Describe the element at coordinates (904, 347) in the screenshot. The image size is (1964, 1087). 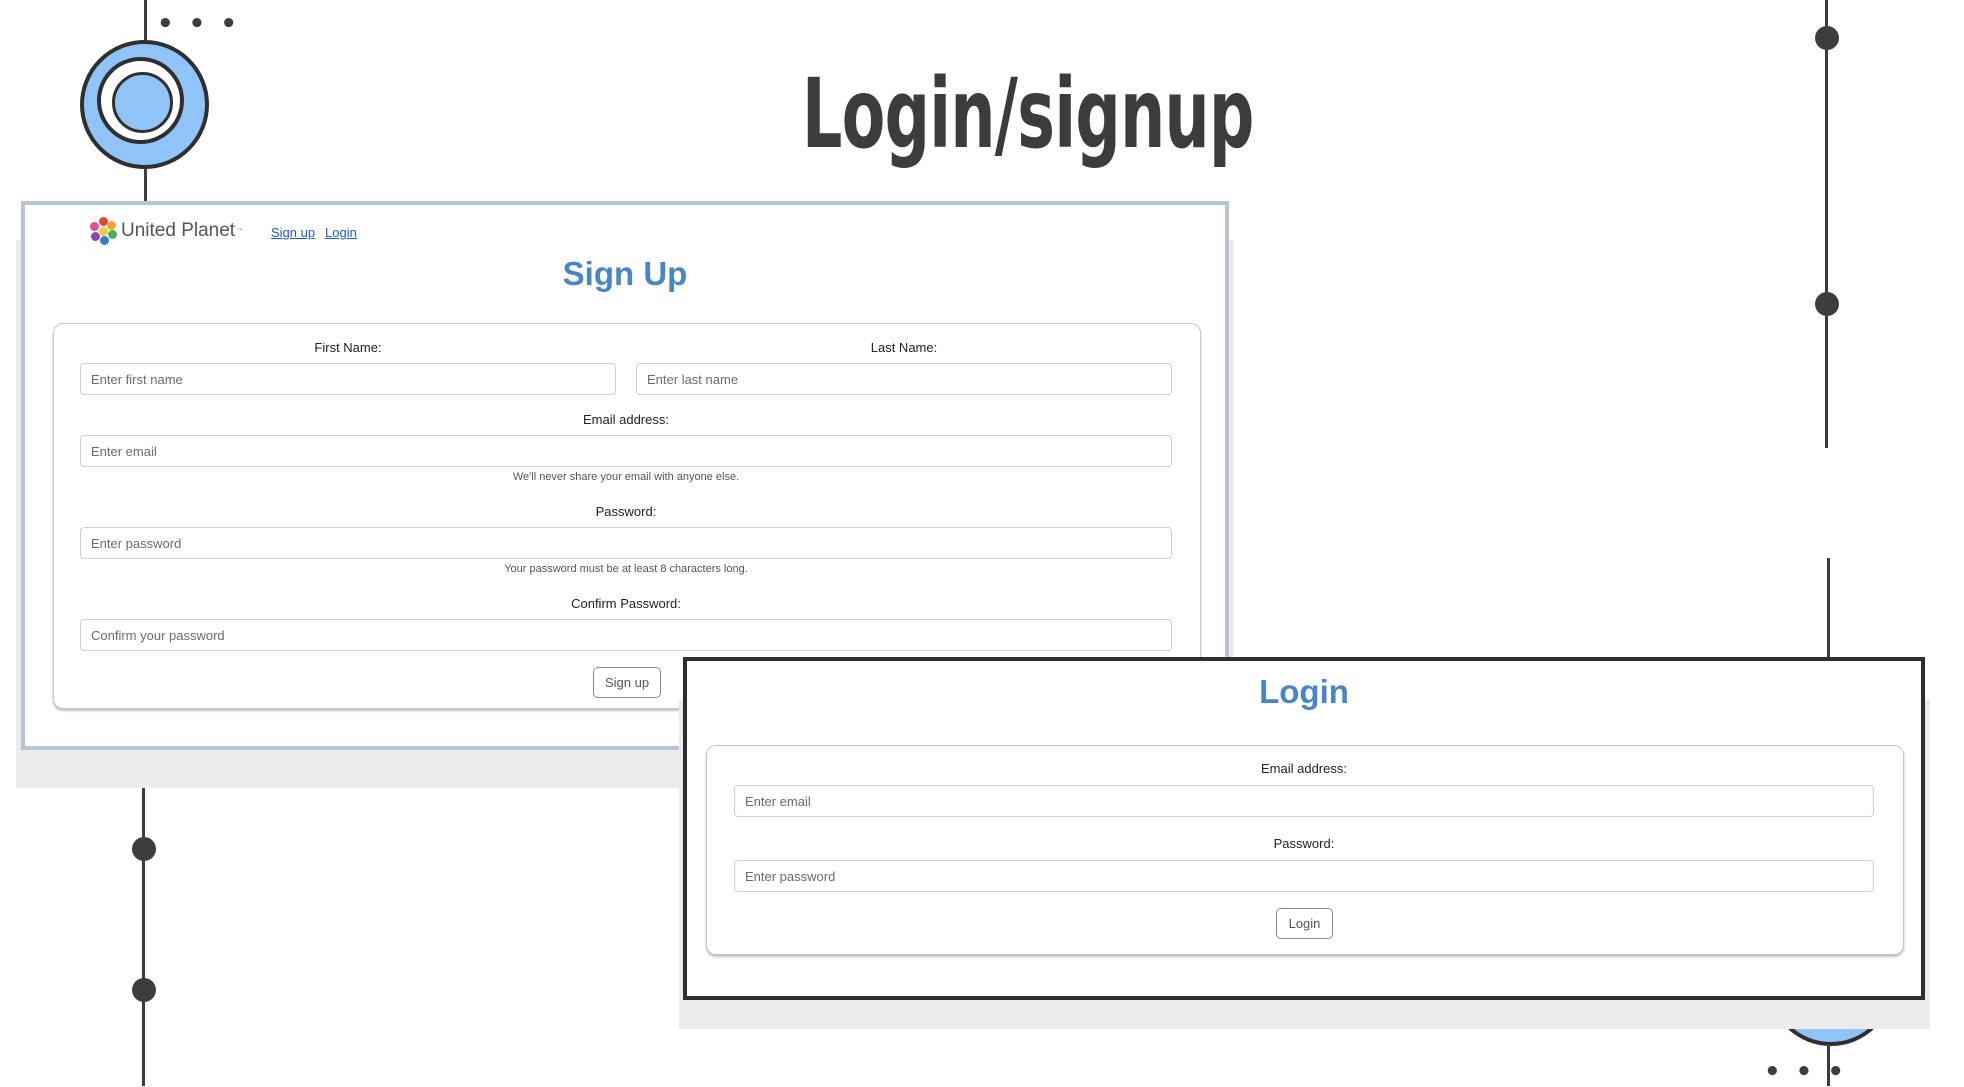
I see `last-name-label: Last Name:` at that location.